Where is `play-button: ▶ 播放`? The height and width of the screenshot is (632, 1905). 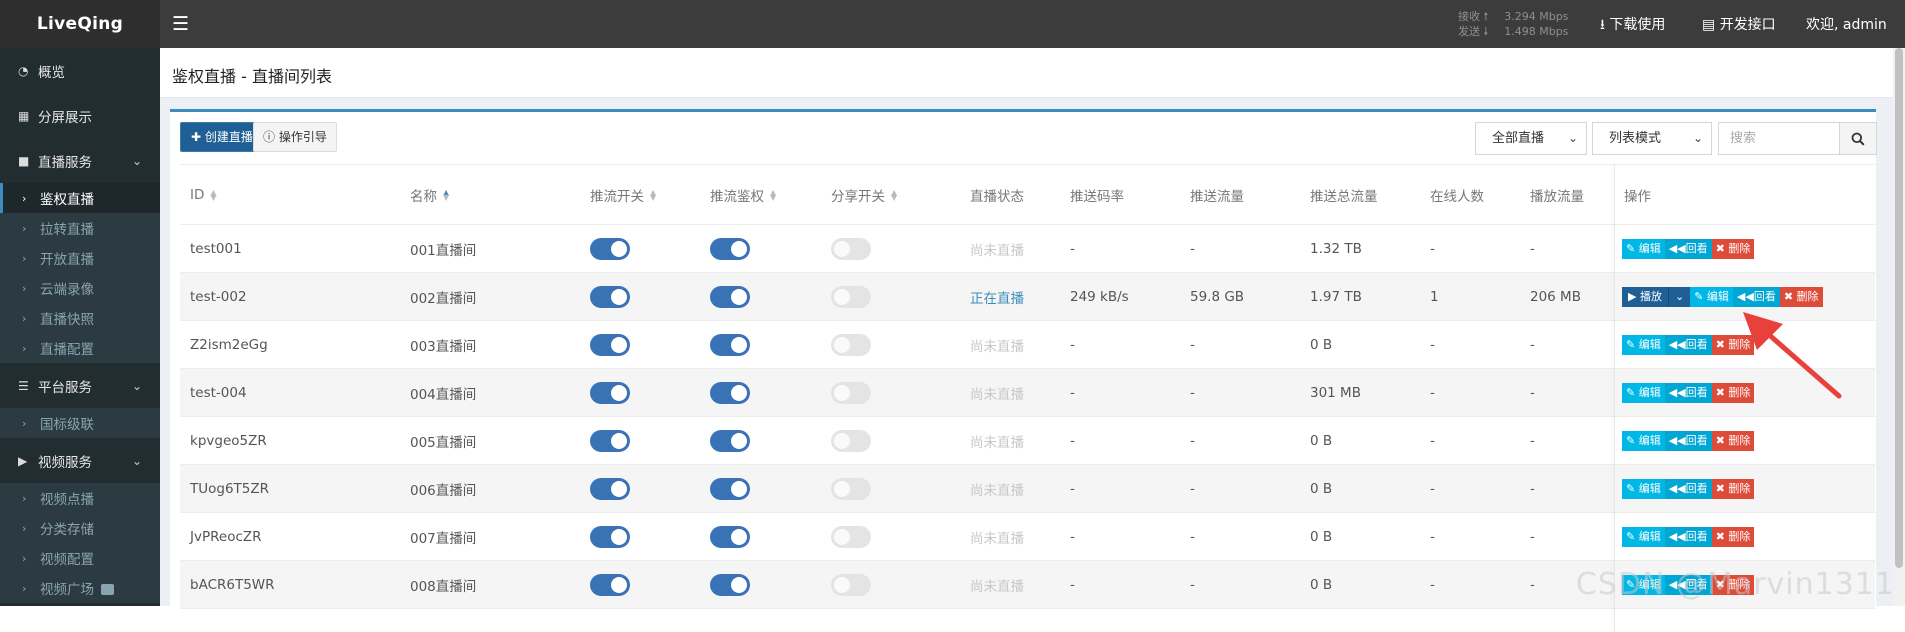
play-button: ▶ 播放 is located at coordinates (1645, 297).